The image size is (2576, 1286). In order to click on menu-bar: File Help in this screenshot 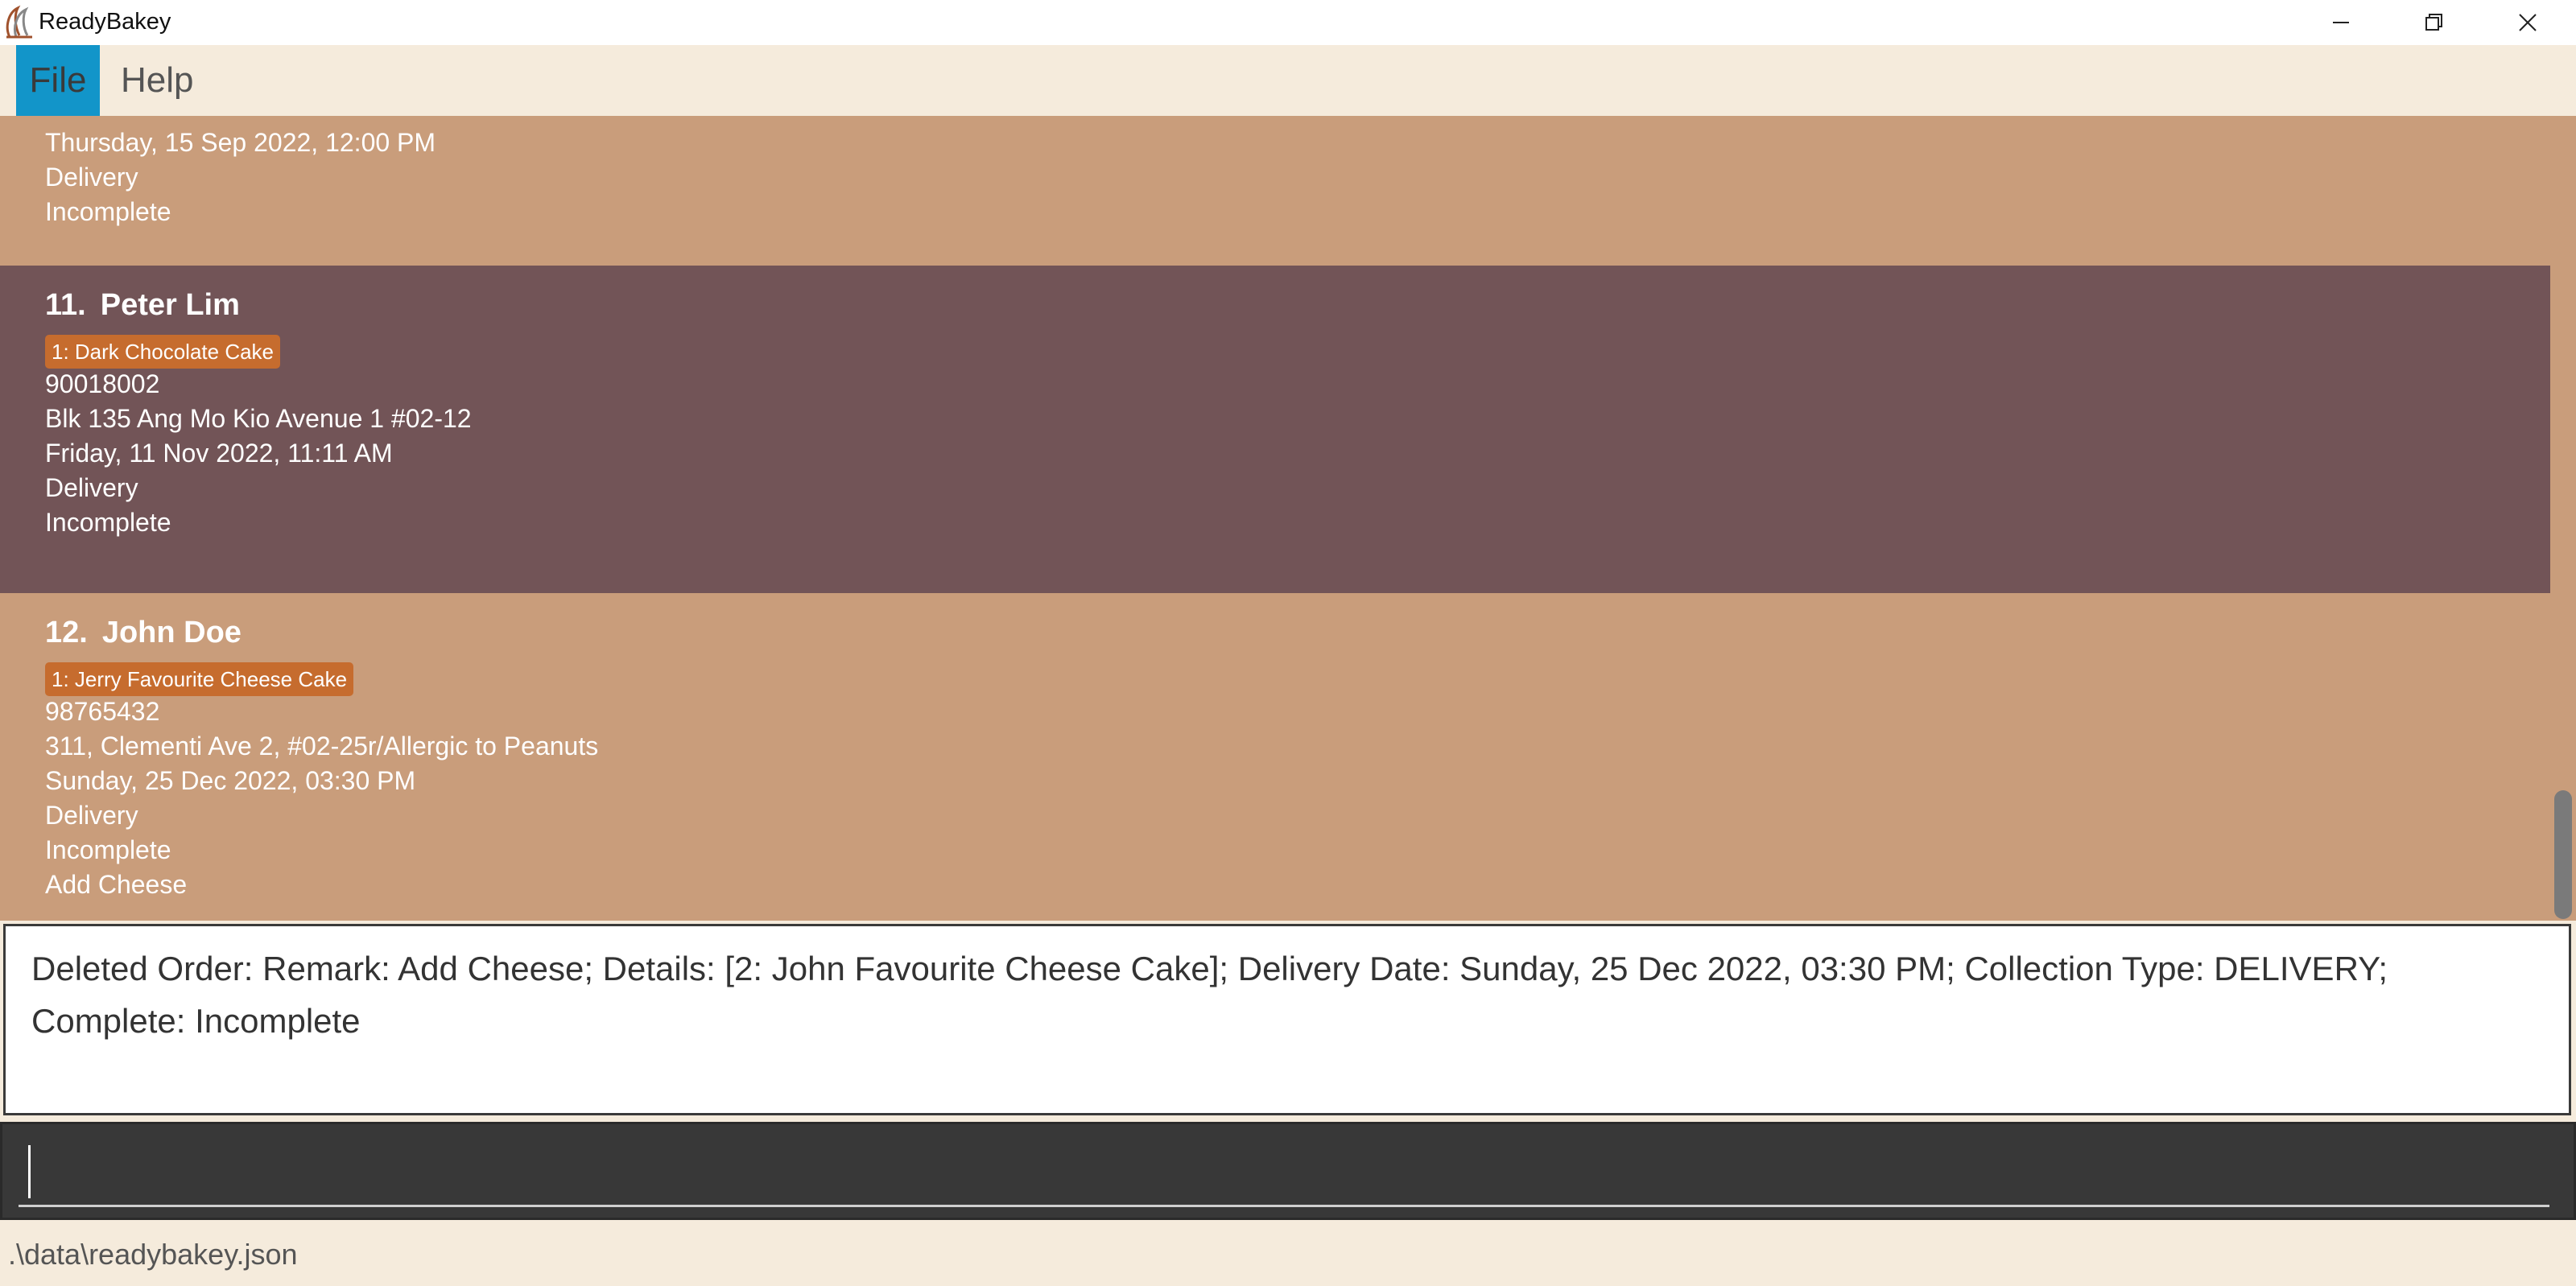, I will do `click(1288, 80)`.